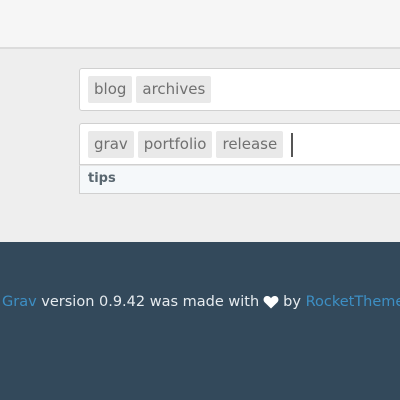 Image resolution: width=400 pixels, height=400 pixels. Describe the element at coordinates (111, 144) in the screenshot. I see `tag-grav: grav` at that location.